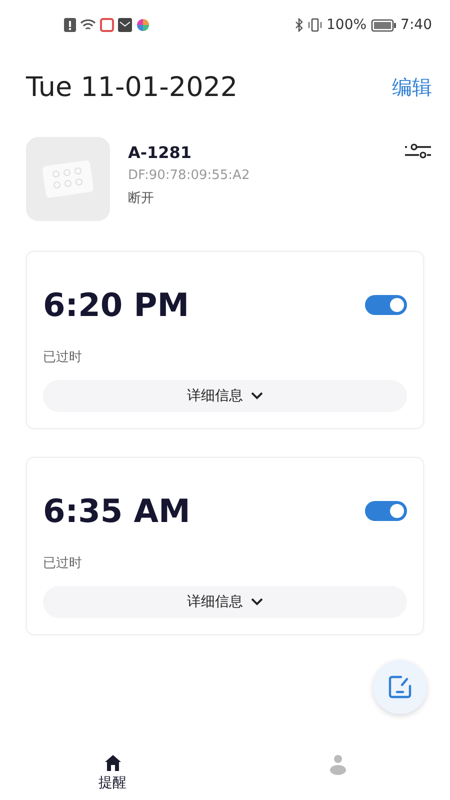  Describe the element at coordinates (113, 763) in the screenshot. I see `home-icon` at that location.